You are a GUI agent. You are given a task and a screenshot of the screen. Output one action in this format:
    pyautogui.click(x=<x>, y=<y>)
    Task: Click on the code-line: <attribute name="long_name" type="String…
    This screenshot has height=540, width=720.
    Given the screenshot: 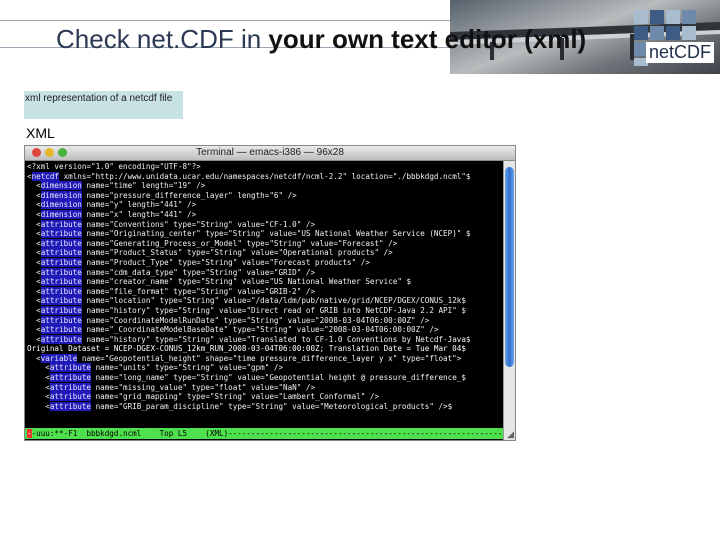 What is the action you would take?
    pyautogui.click(x=264, y=378)
    